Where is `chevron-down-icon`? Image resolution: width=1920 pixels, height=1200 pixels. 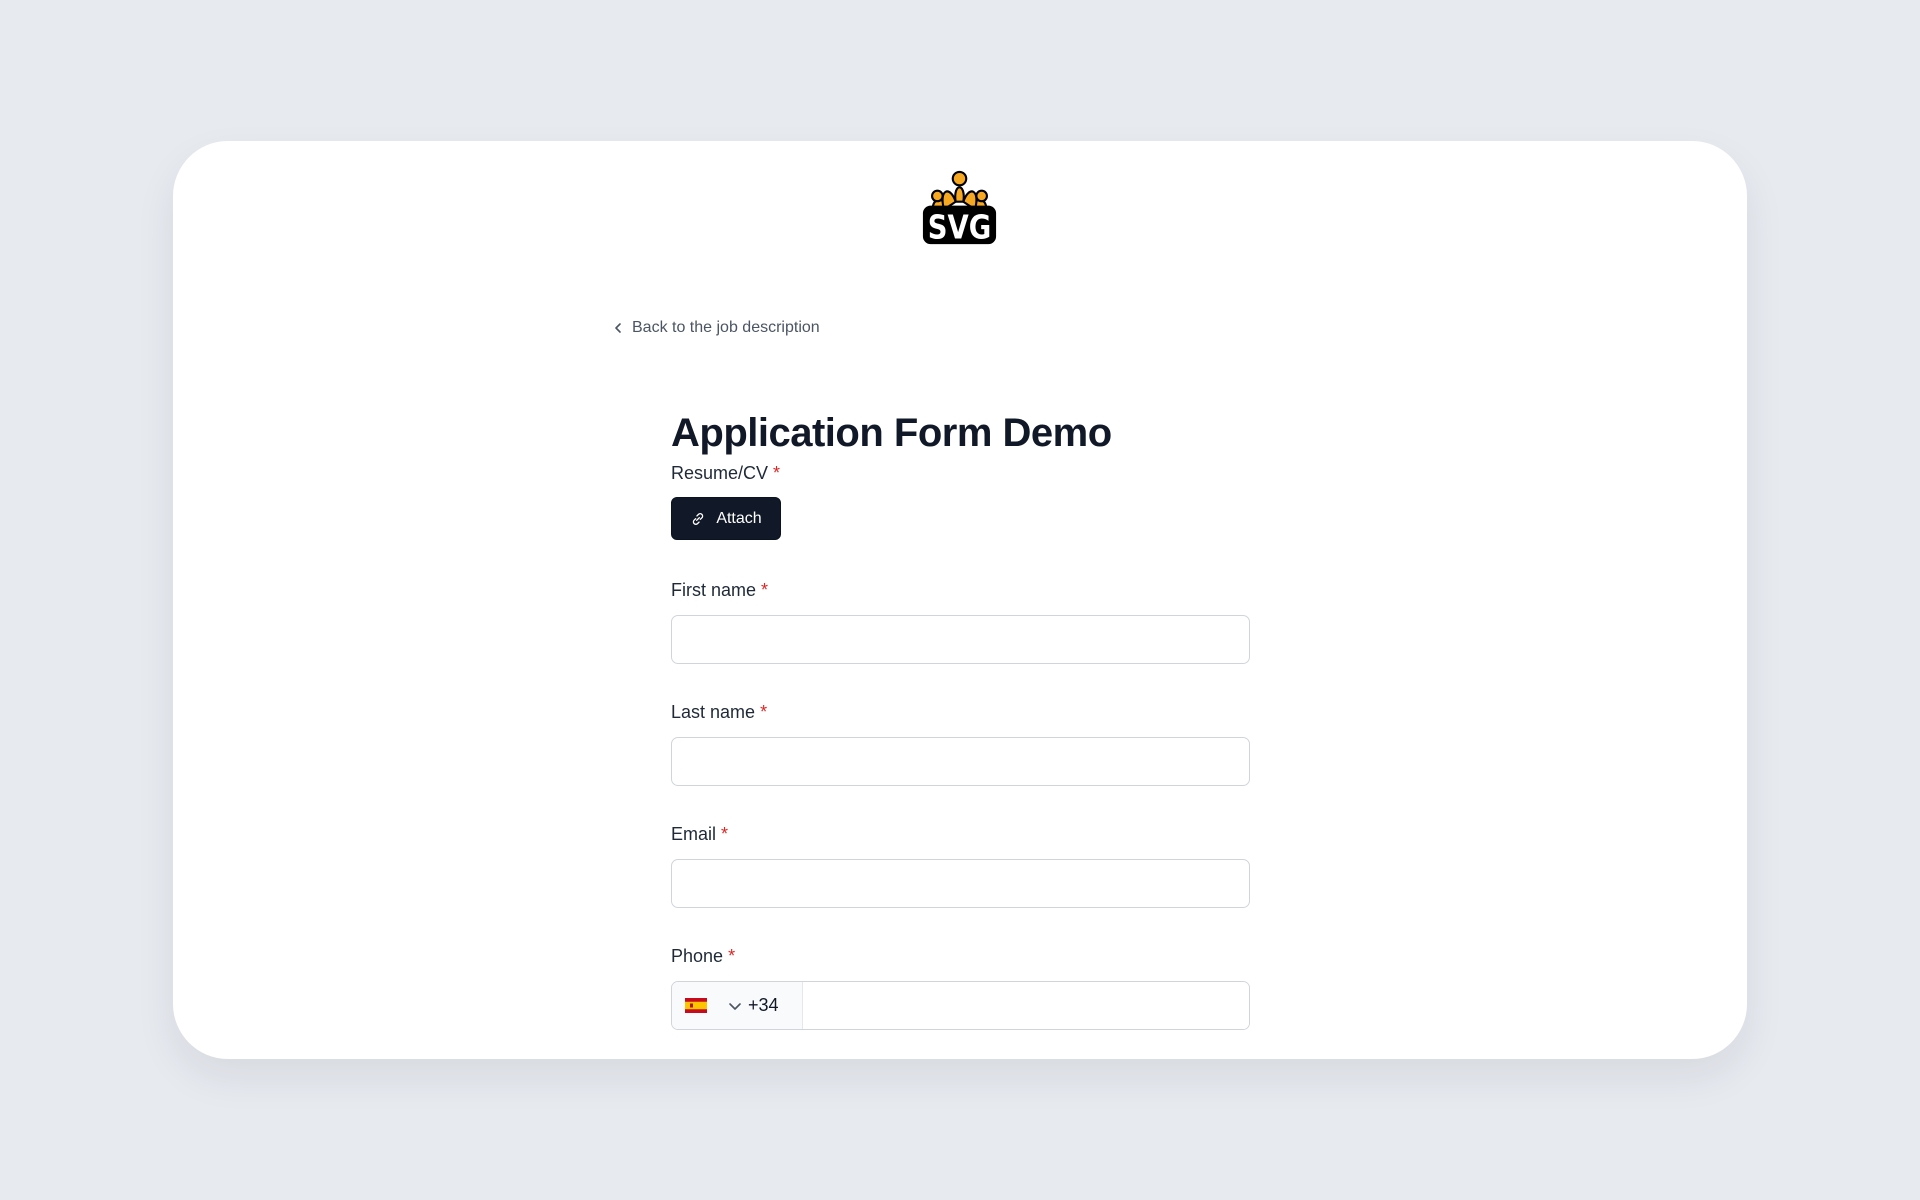
chevron-down-icon is located at coordinates (735, 1006).